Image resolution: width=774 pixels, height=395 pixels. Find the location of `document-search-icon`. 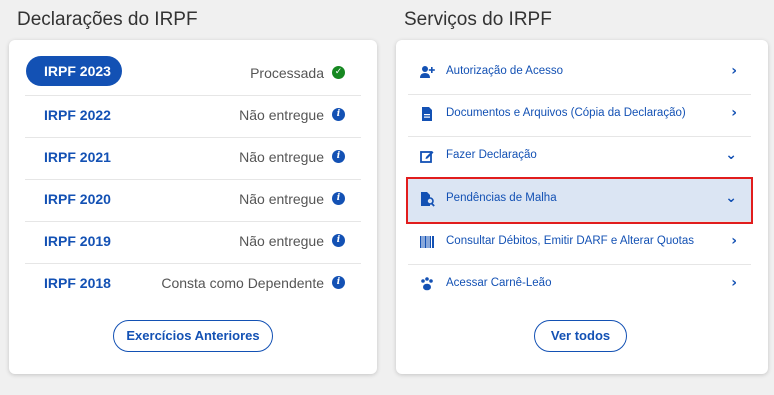

document-search-icon is located at coordinates (427, 199).